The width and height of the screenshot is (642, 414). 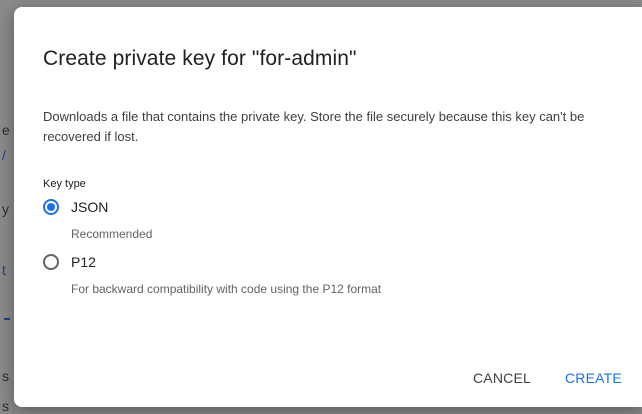 I want to click on background-divider, so click(x=7, y=319).